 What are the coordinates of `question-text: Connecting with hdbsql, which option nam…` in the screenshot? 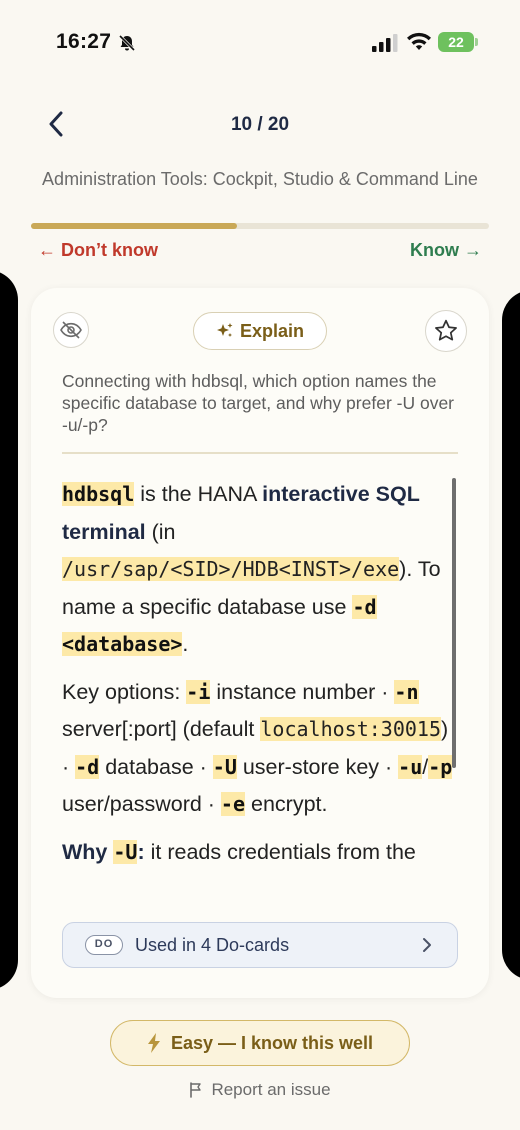 It's located at (258, 403).